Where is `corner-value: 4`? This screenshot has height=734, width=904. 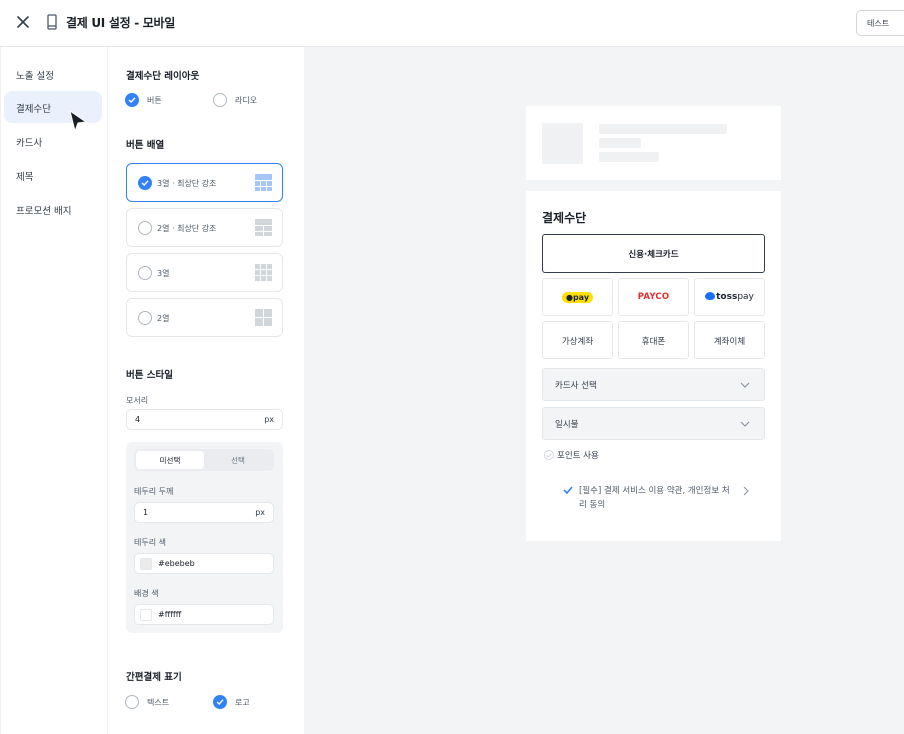 corner-value: 4 is located at coordinates (138, 419).